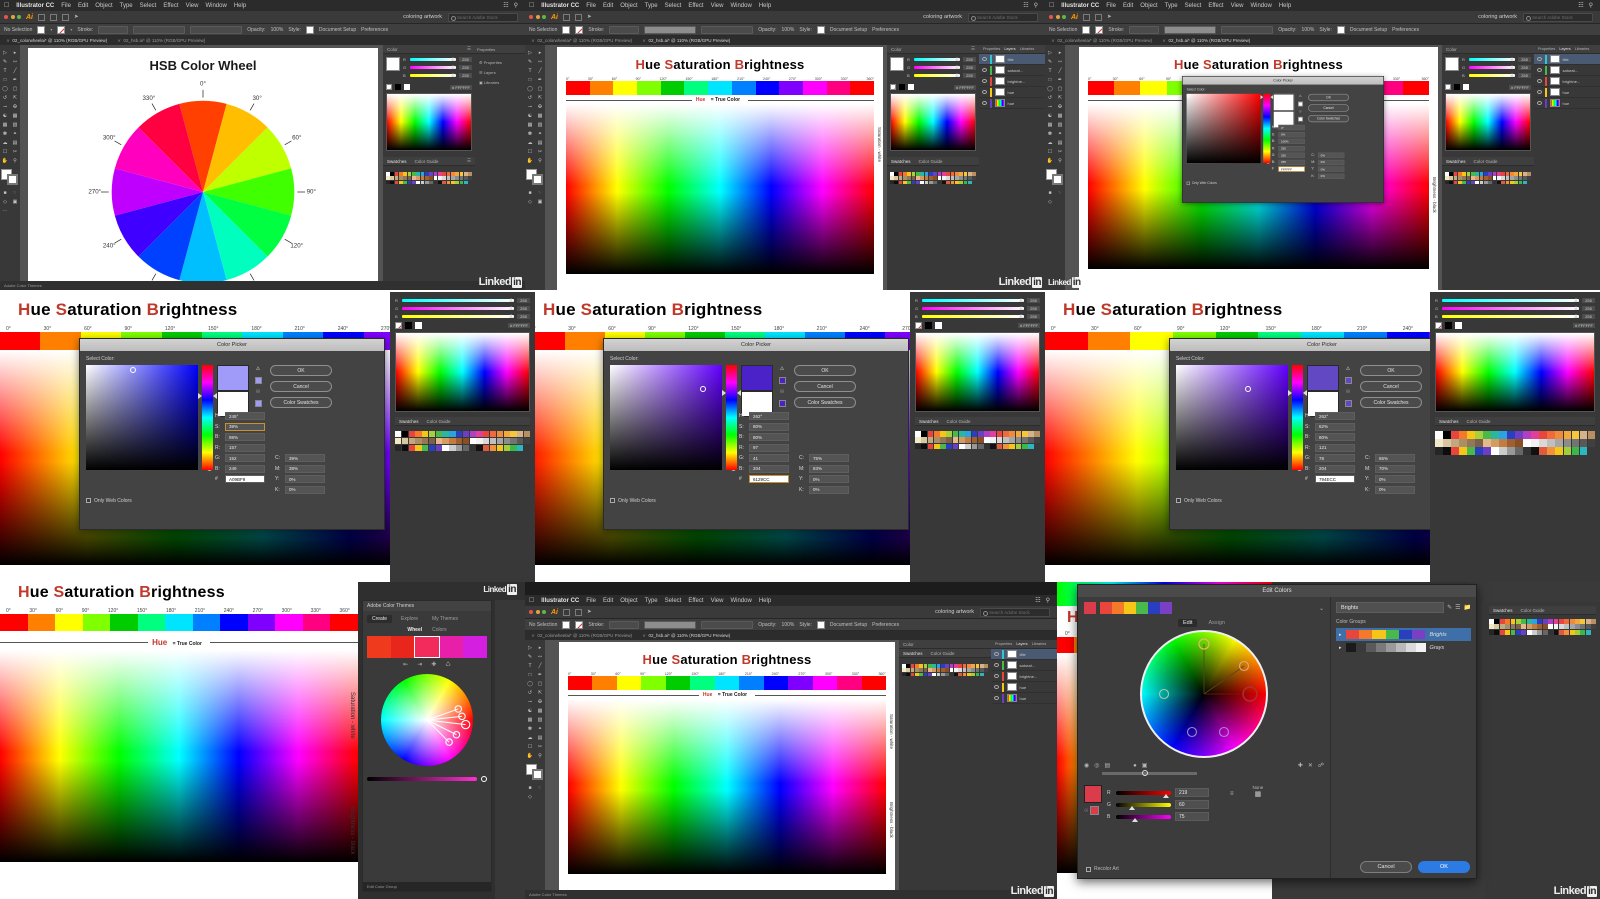 This screenshot has height=899, width=1600. What do you see at coordinates (540, 787) in the screenshot?
I see `gradient-mode-icon: ◾` at bounding box center [540, 787].